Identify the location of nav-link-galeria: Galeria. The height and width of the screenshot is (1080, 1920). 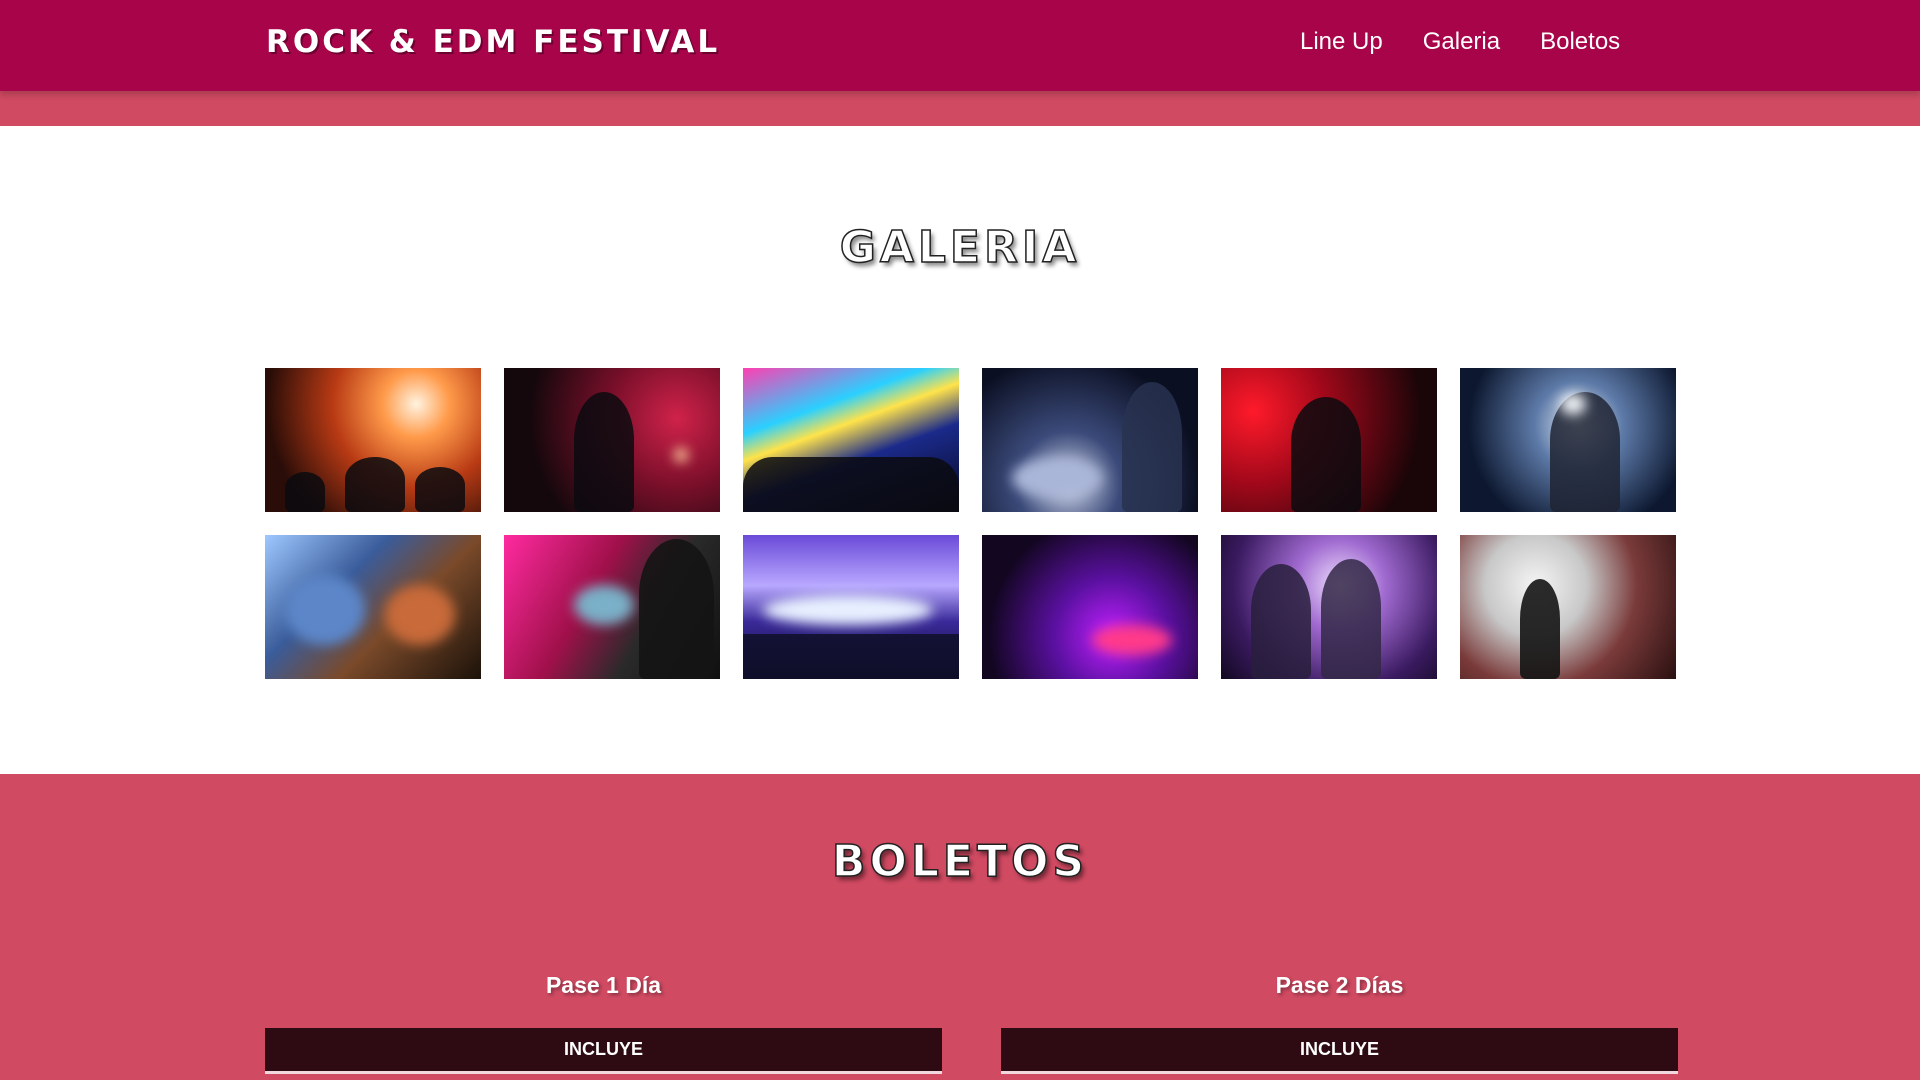
(1461, 42).